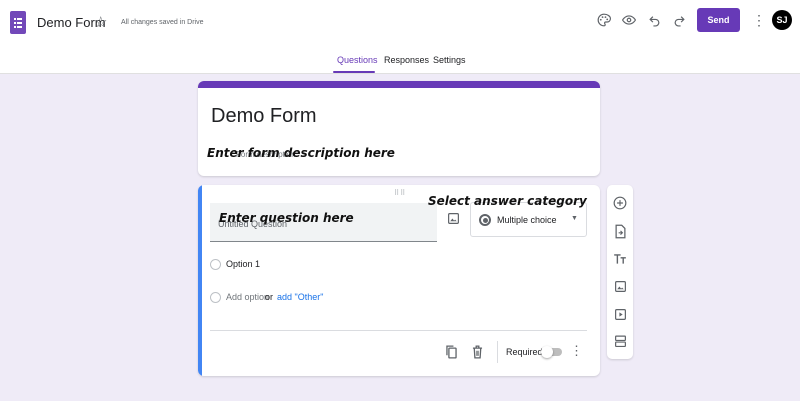 The height and width of the screenshot is (401, 800). What do you see at coordinates (400, 193) in the screenshot?
I see `drag-handle-icon: ⠿⠿` at bounding box center [400, 193].